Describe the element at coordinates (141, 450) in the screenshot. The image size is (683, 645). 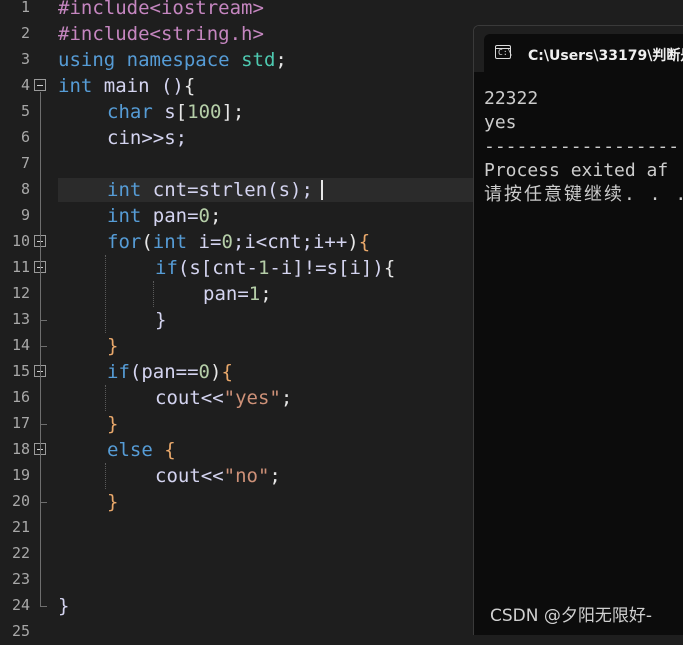
I see `code-text: else {` at that location.